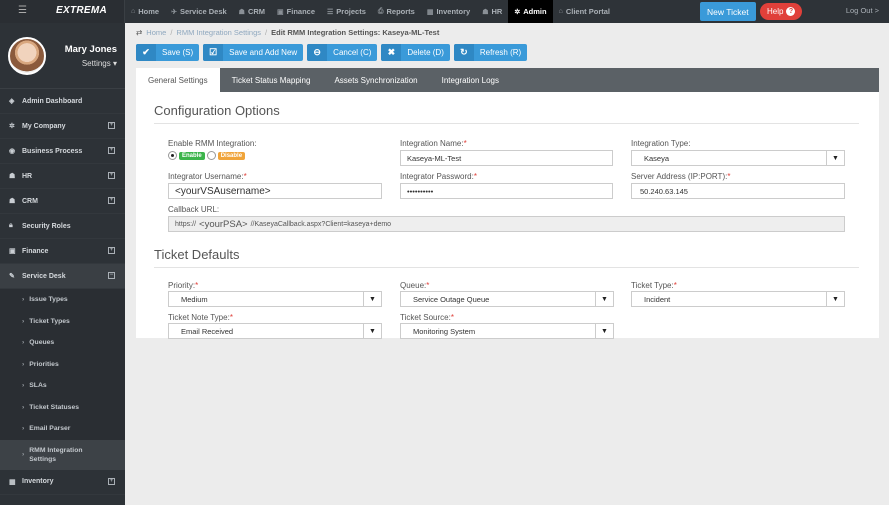 Image resolution: width=889 pixels, height=505 pixels. I want to click on label-text: Queue:, so click(413, 285).